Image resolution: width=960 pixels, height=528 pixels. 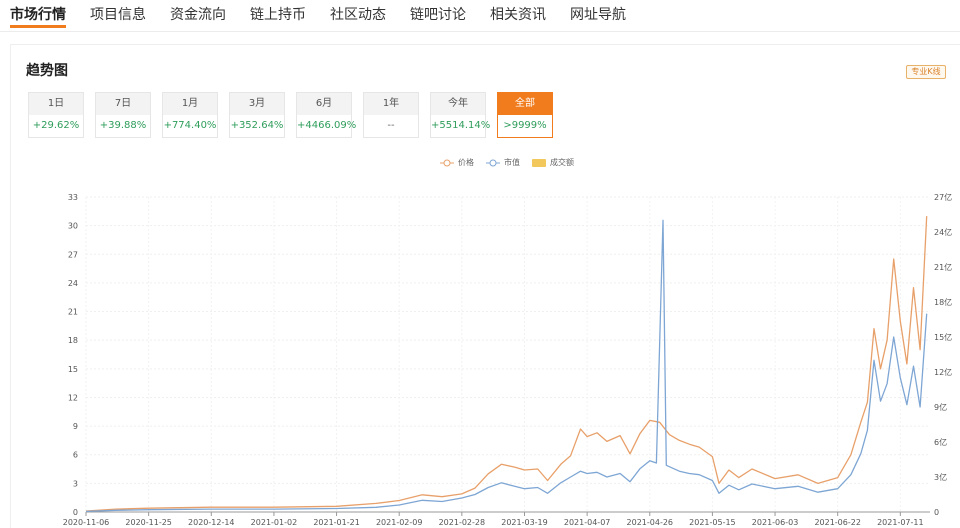 What do you see at coordinates (524, 522) in the screenshot?
I see `x-tick-label: 2021-03-19` at bounding box center [524, 522].